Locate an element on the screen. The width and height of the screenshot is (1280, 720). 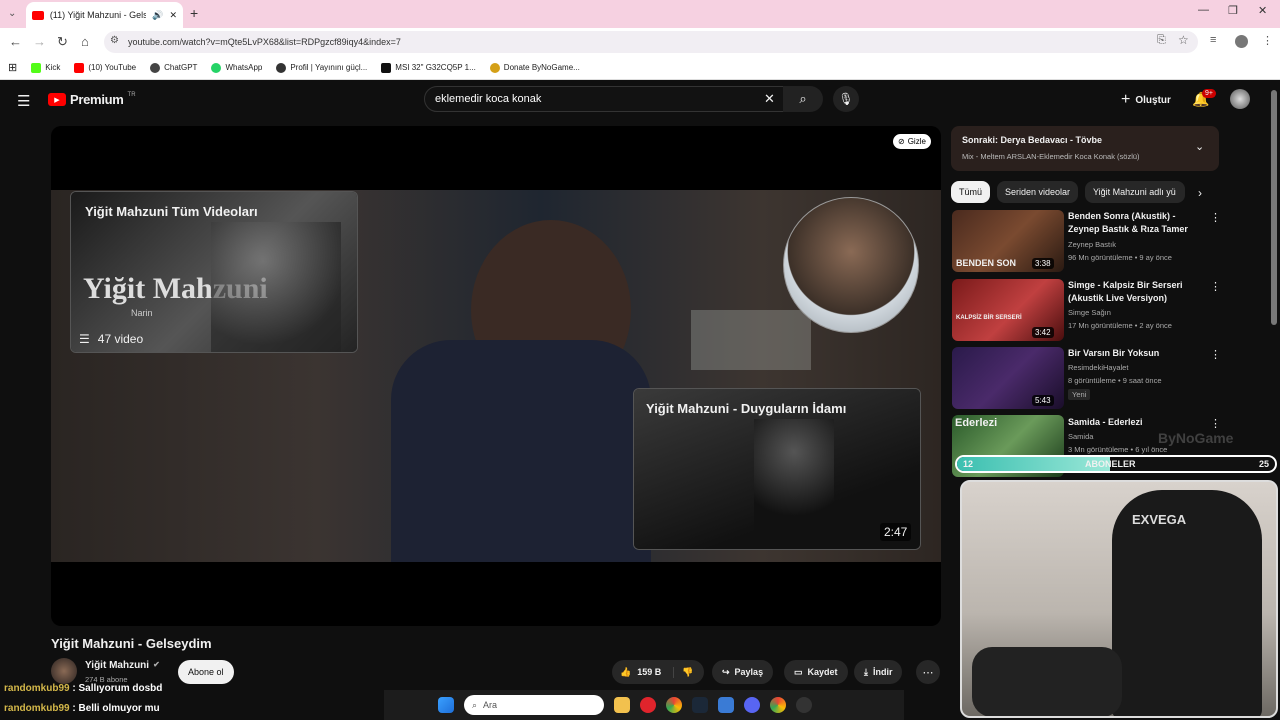
rec-thumbnail-1: BENDEN SON 3:38 is located at coordinates (1008, 241).